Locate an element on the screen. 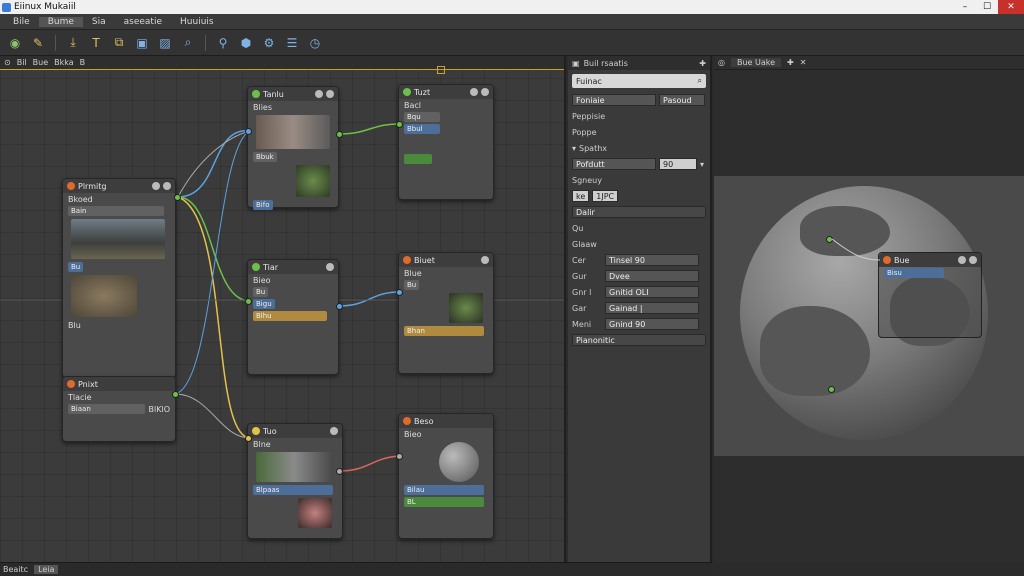  node-field: Bigu is located at coordinates (264, 304).